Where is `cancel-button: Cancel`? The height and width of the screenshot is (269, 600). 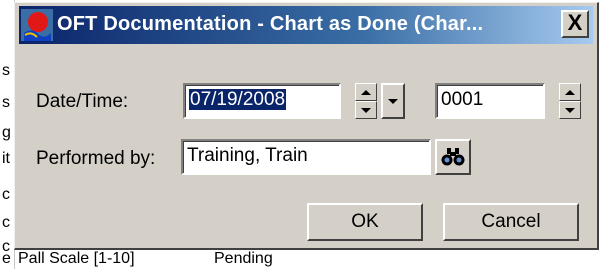
cancel-button: Cancel is located at coordinates (511, 222).